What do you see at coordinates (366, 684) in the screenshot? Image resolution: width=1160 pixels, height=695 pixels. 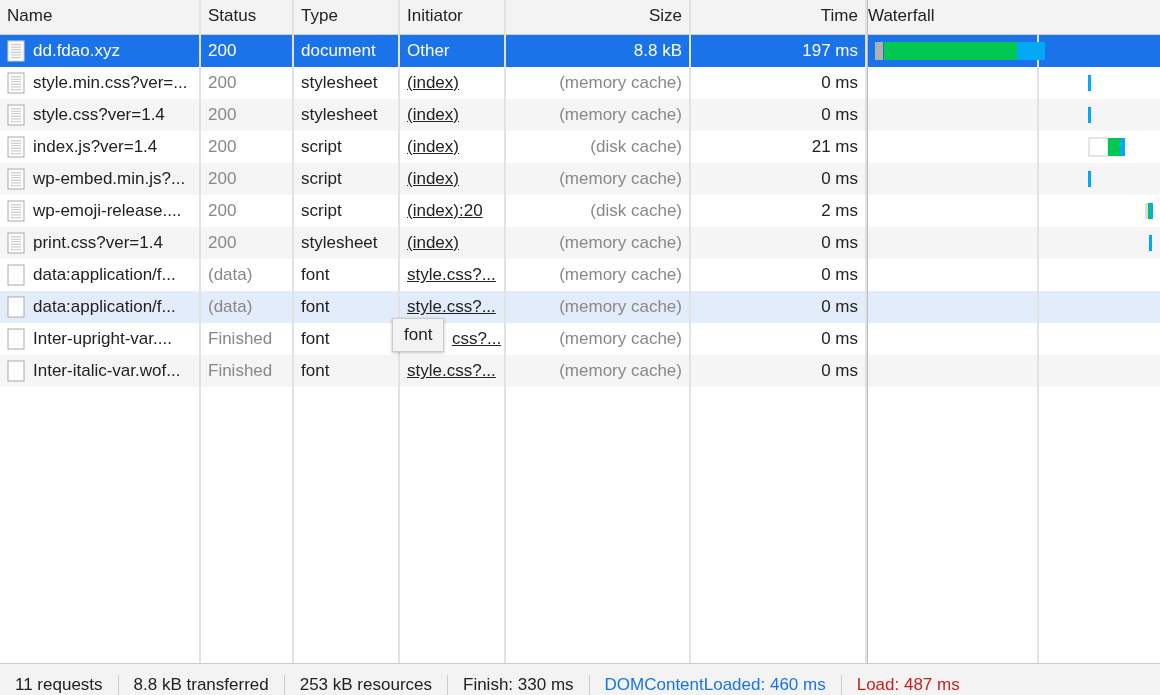 I see `status-summary: 253 kB resources` at bounding box center [366, 684].